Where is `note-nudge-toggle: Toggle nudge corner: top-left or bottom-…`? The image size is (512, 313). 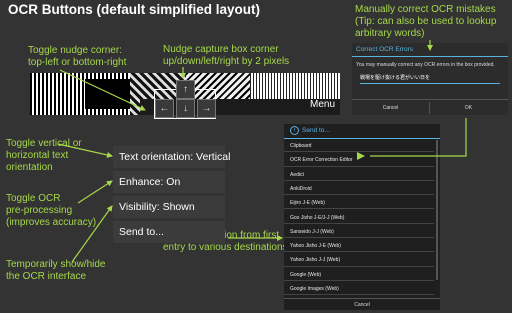 note-nudge-toggle: Toggle nudge corner: top-left or bottom-… is located at coordinates (77, 57).